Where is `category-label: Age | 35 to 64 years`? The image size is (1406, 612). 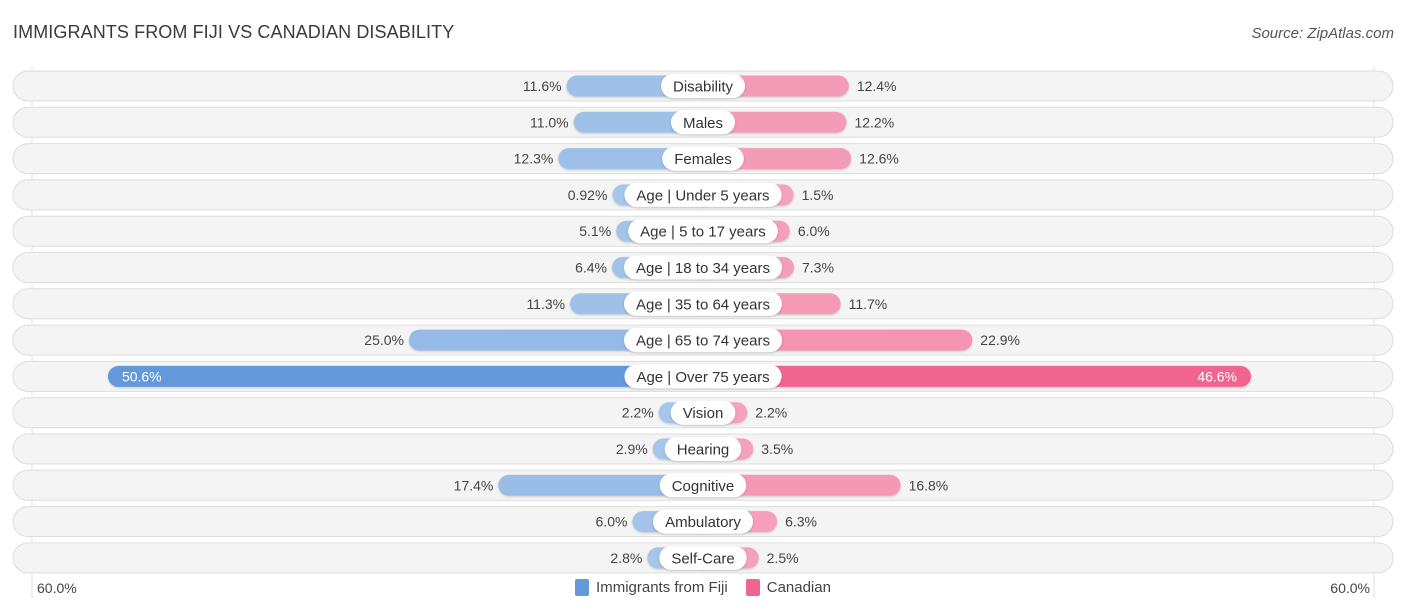 category-label: Age | 35 to 64 years is located at coordinates (703, 304).